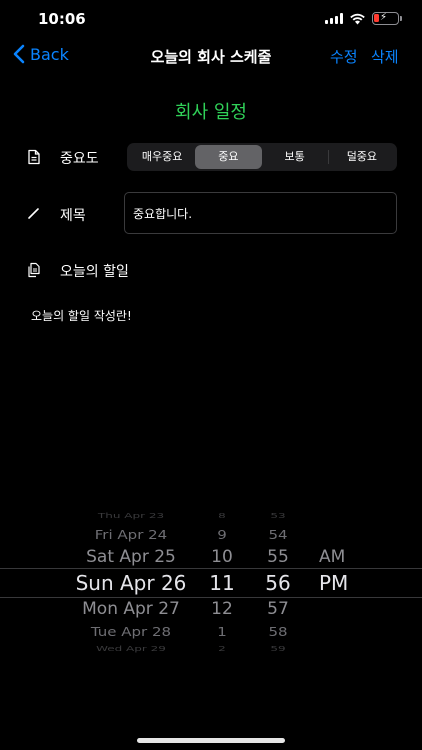  I want to click on importance-segmented-control: 매우중요 중요 보통 덜중요, so click(262, 157).